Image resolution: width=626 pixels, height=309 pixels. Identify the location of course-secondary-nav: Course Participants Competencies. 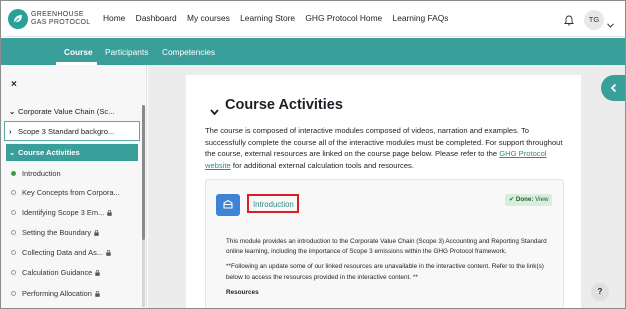
(313, 51).